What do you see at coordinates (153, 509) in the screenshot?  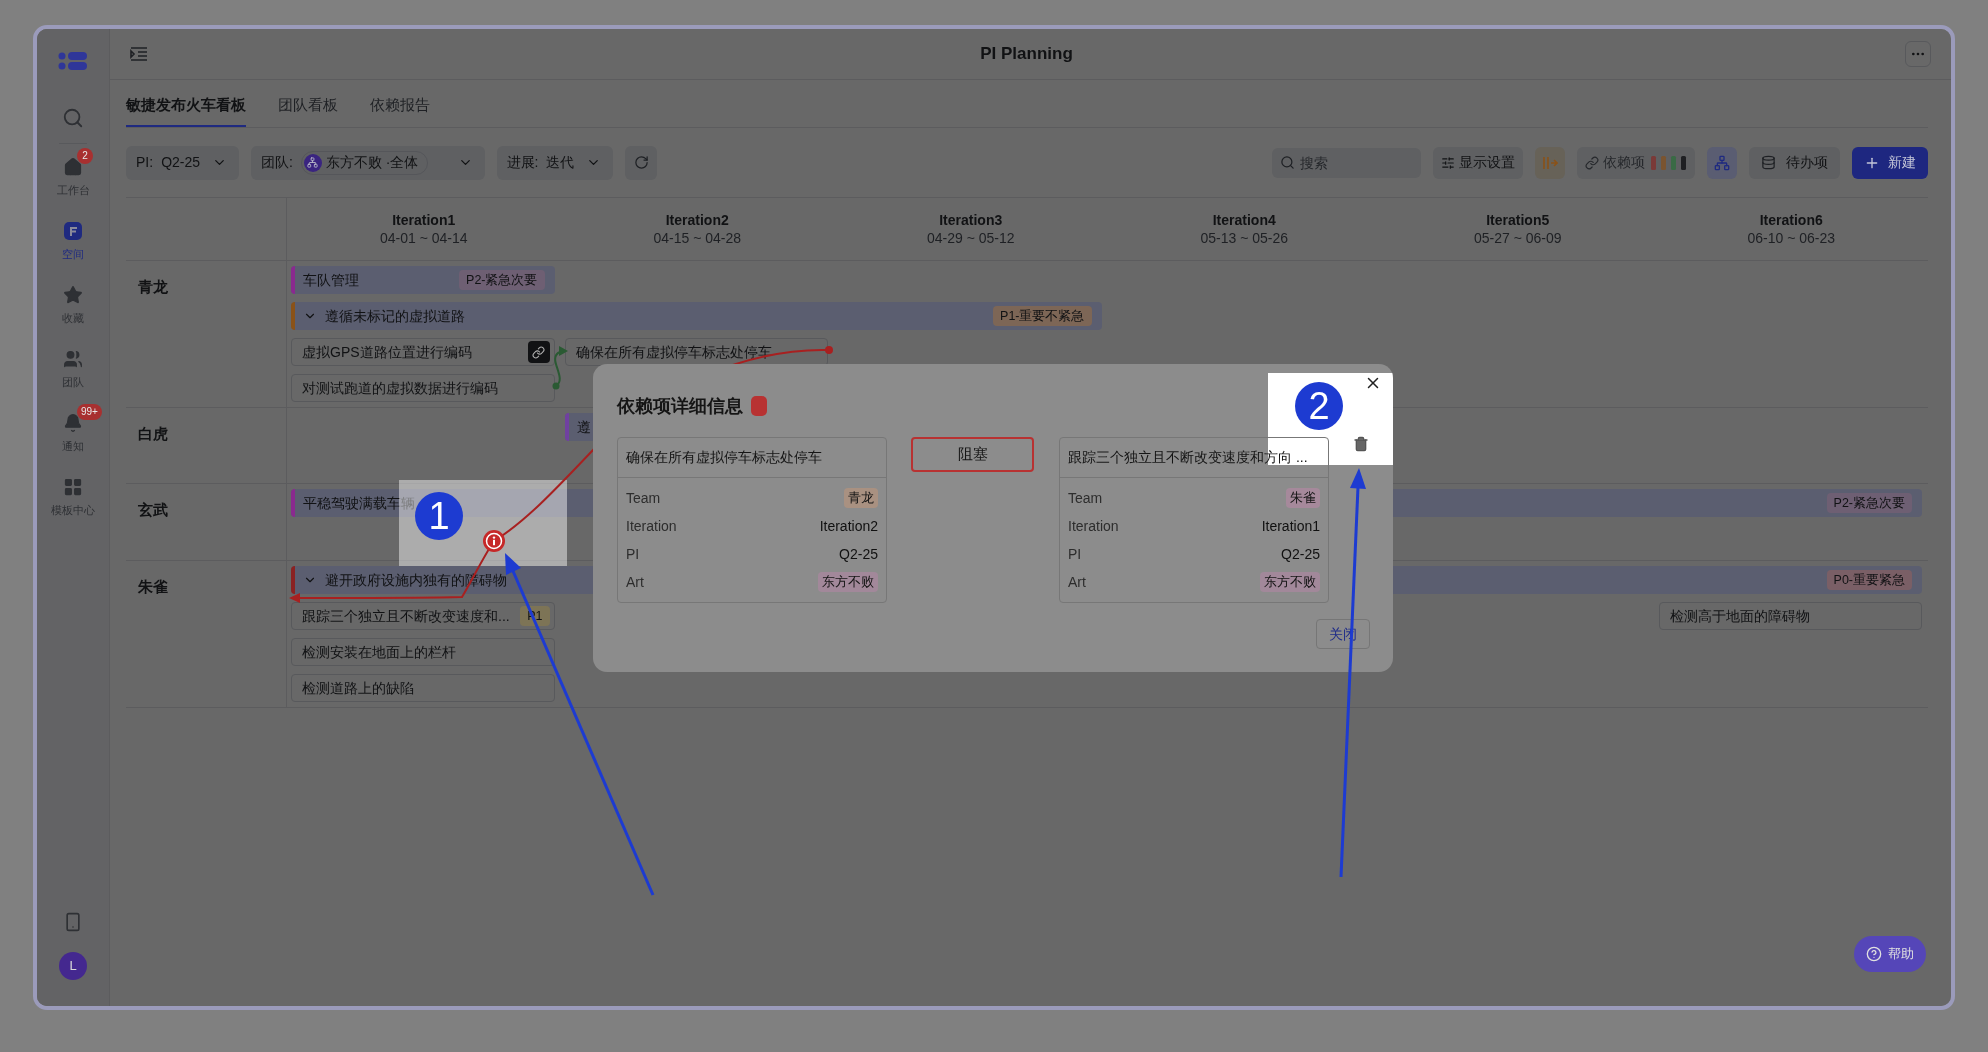 I see `team-lane-name: 玄武` at bounding box center [153, 509].